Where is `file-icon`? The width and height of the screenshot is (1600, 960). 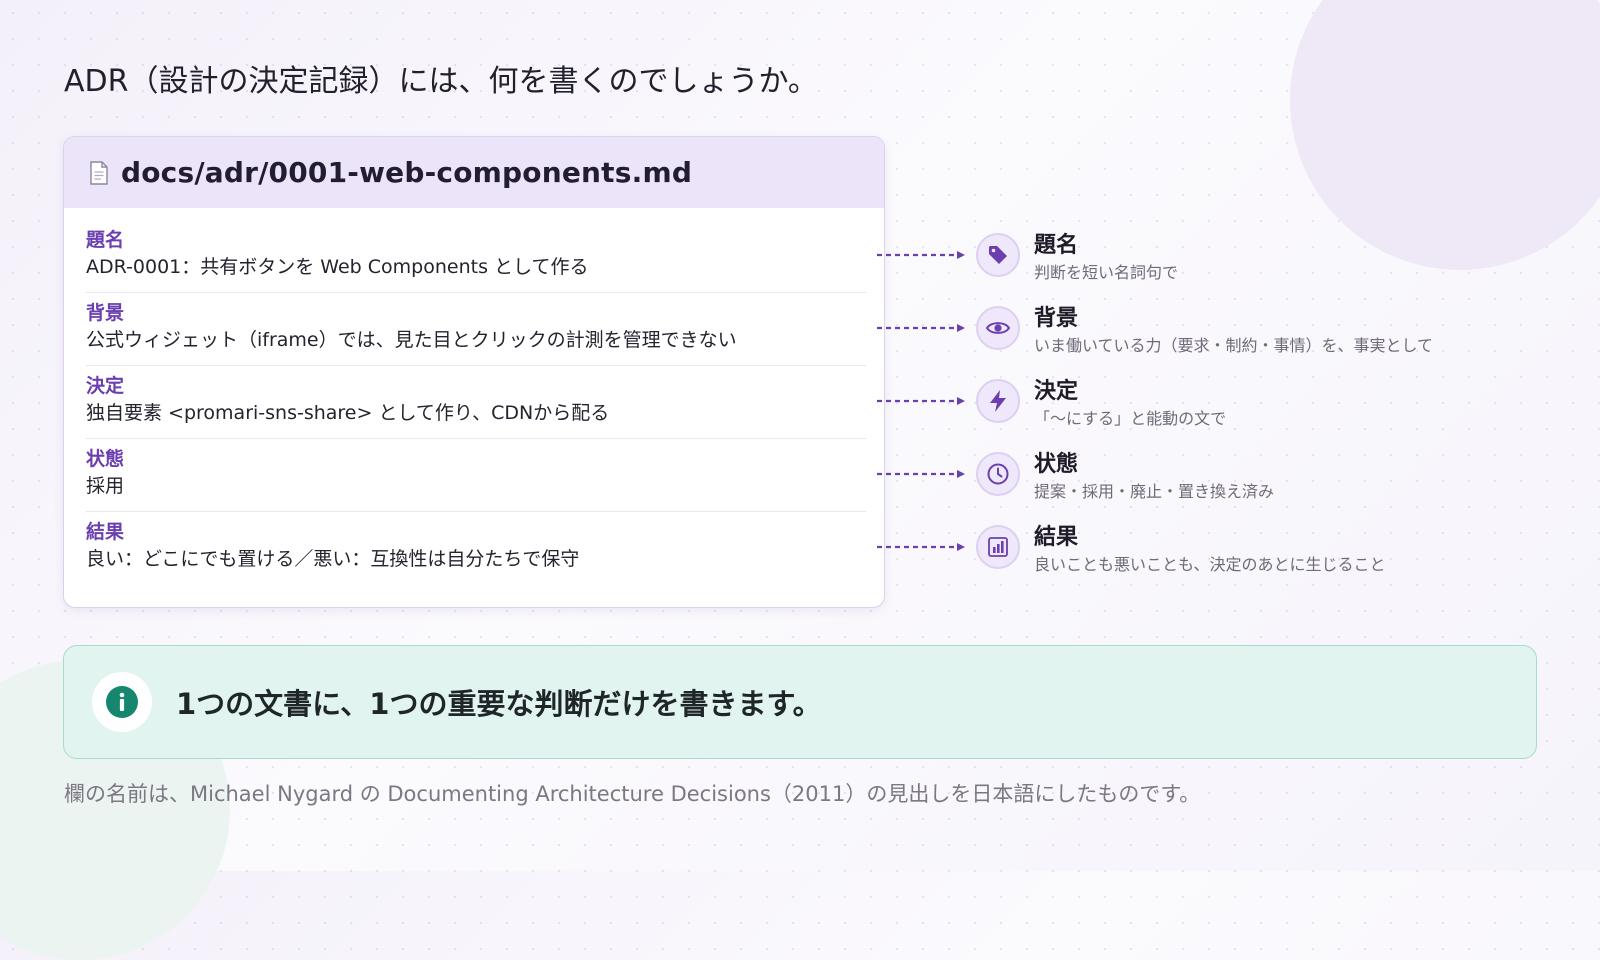
file-icon is located at coordinates (99, 172).